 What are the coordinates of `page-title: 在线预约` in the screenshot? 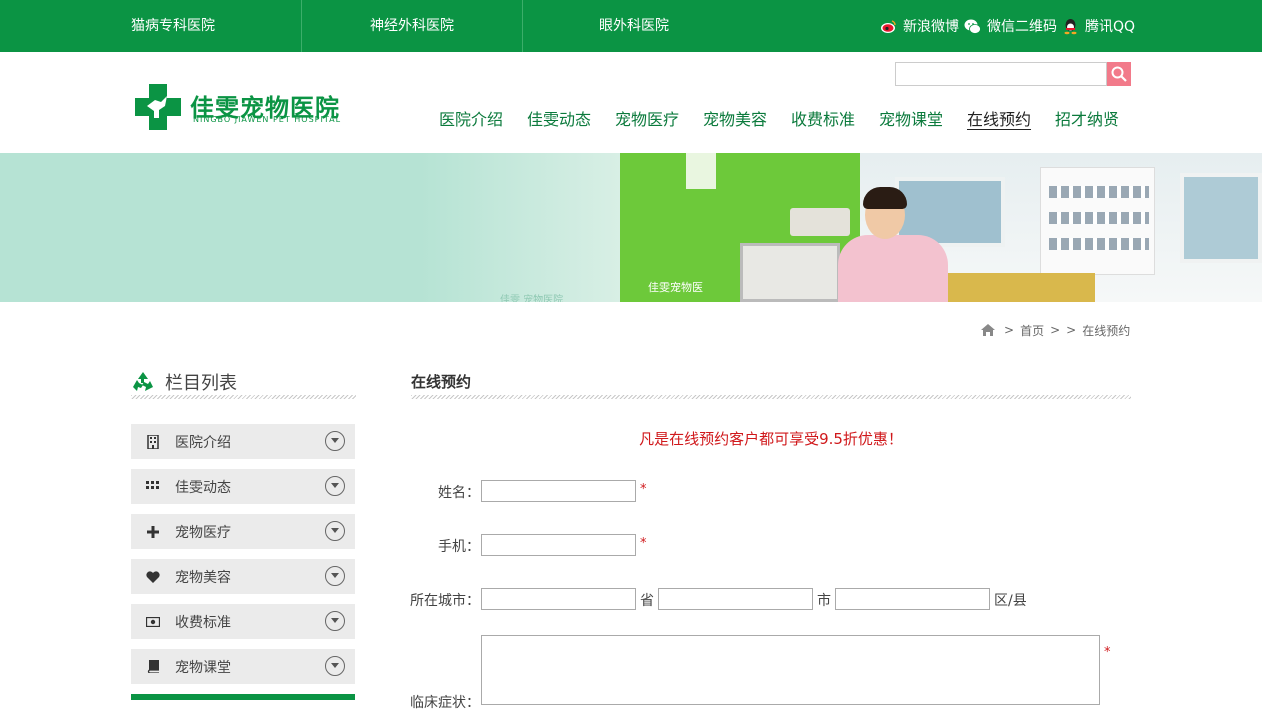 It's located at (441, 382).